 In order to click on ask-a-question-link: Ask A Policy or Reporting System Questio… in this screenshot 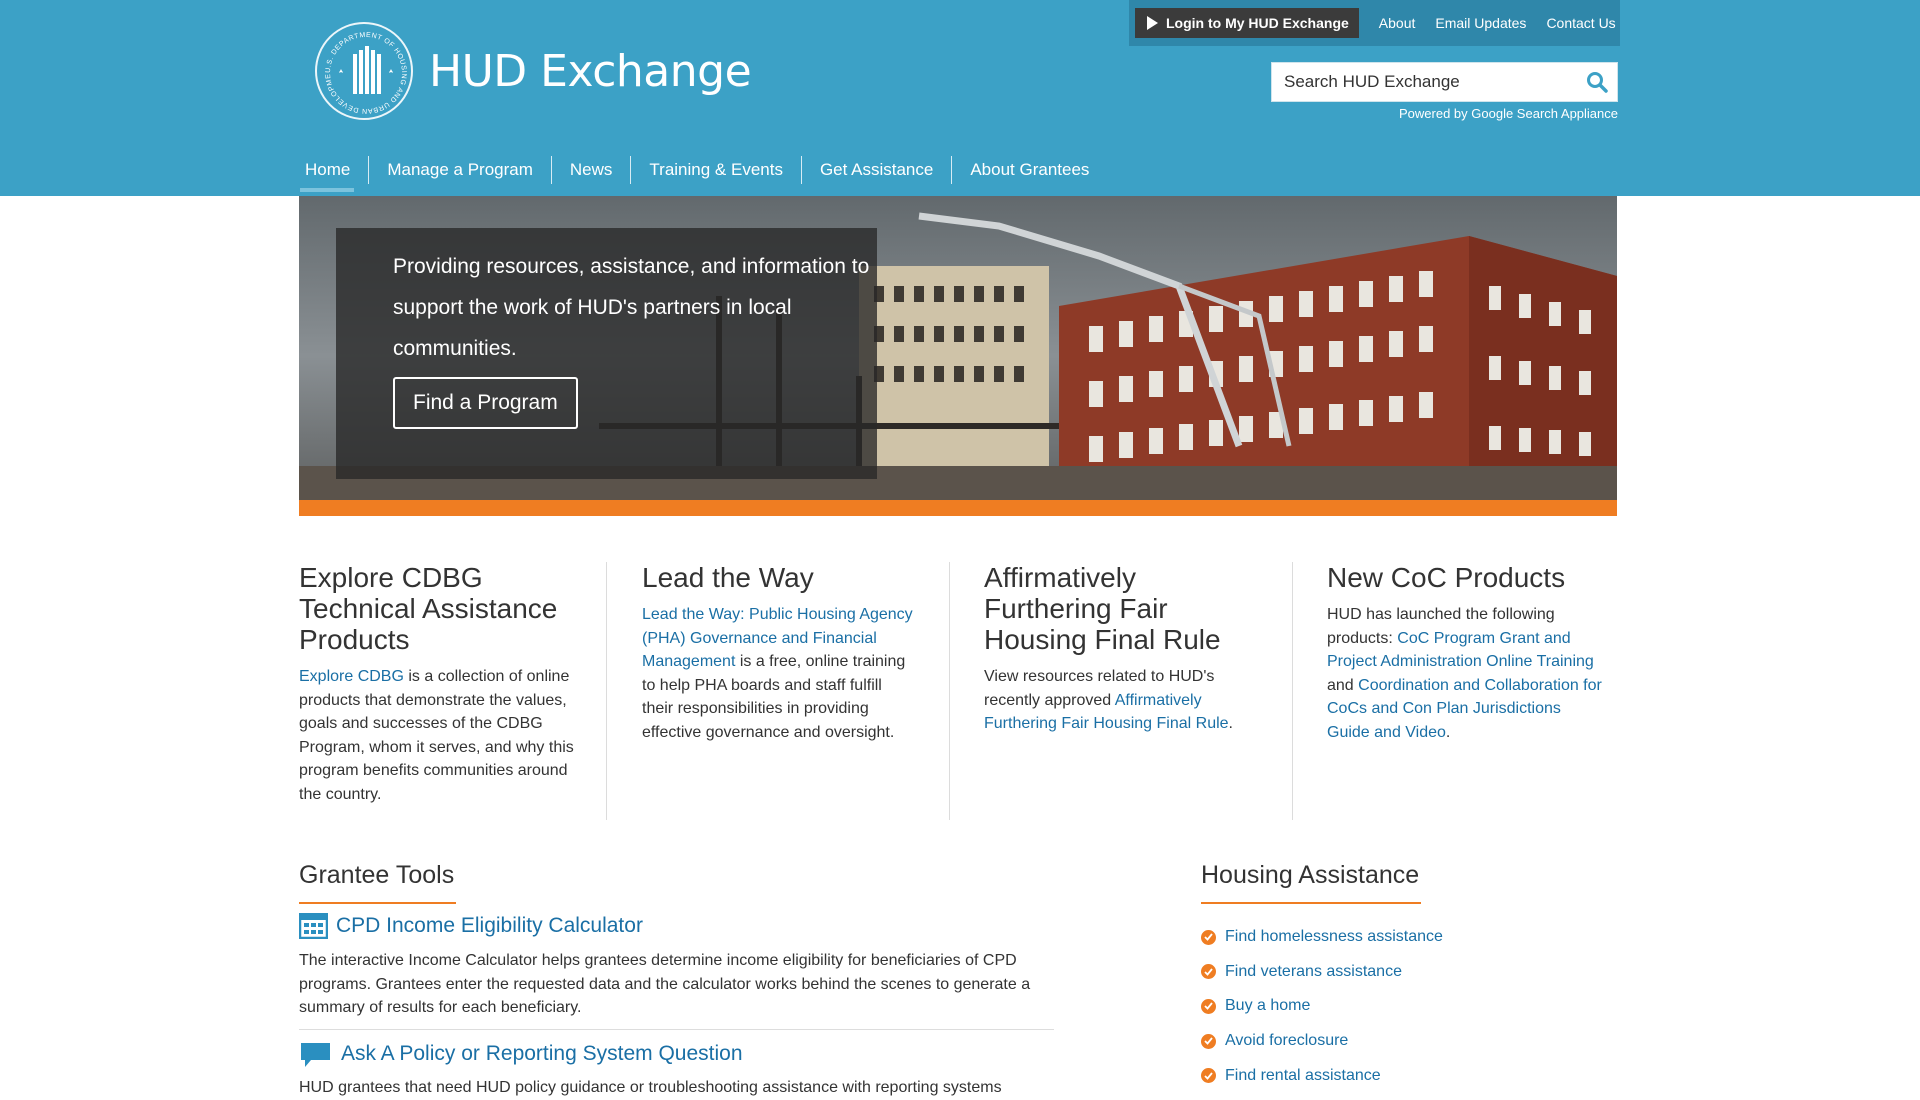, I will do `click(521, 1054)`.